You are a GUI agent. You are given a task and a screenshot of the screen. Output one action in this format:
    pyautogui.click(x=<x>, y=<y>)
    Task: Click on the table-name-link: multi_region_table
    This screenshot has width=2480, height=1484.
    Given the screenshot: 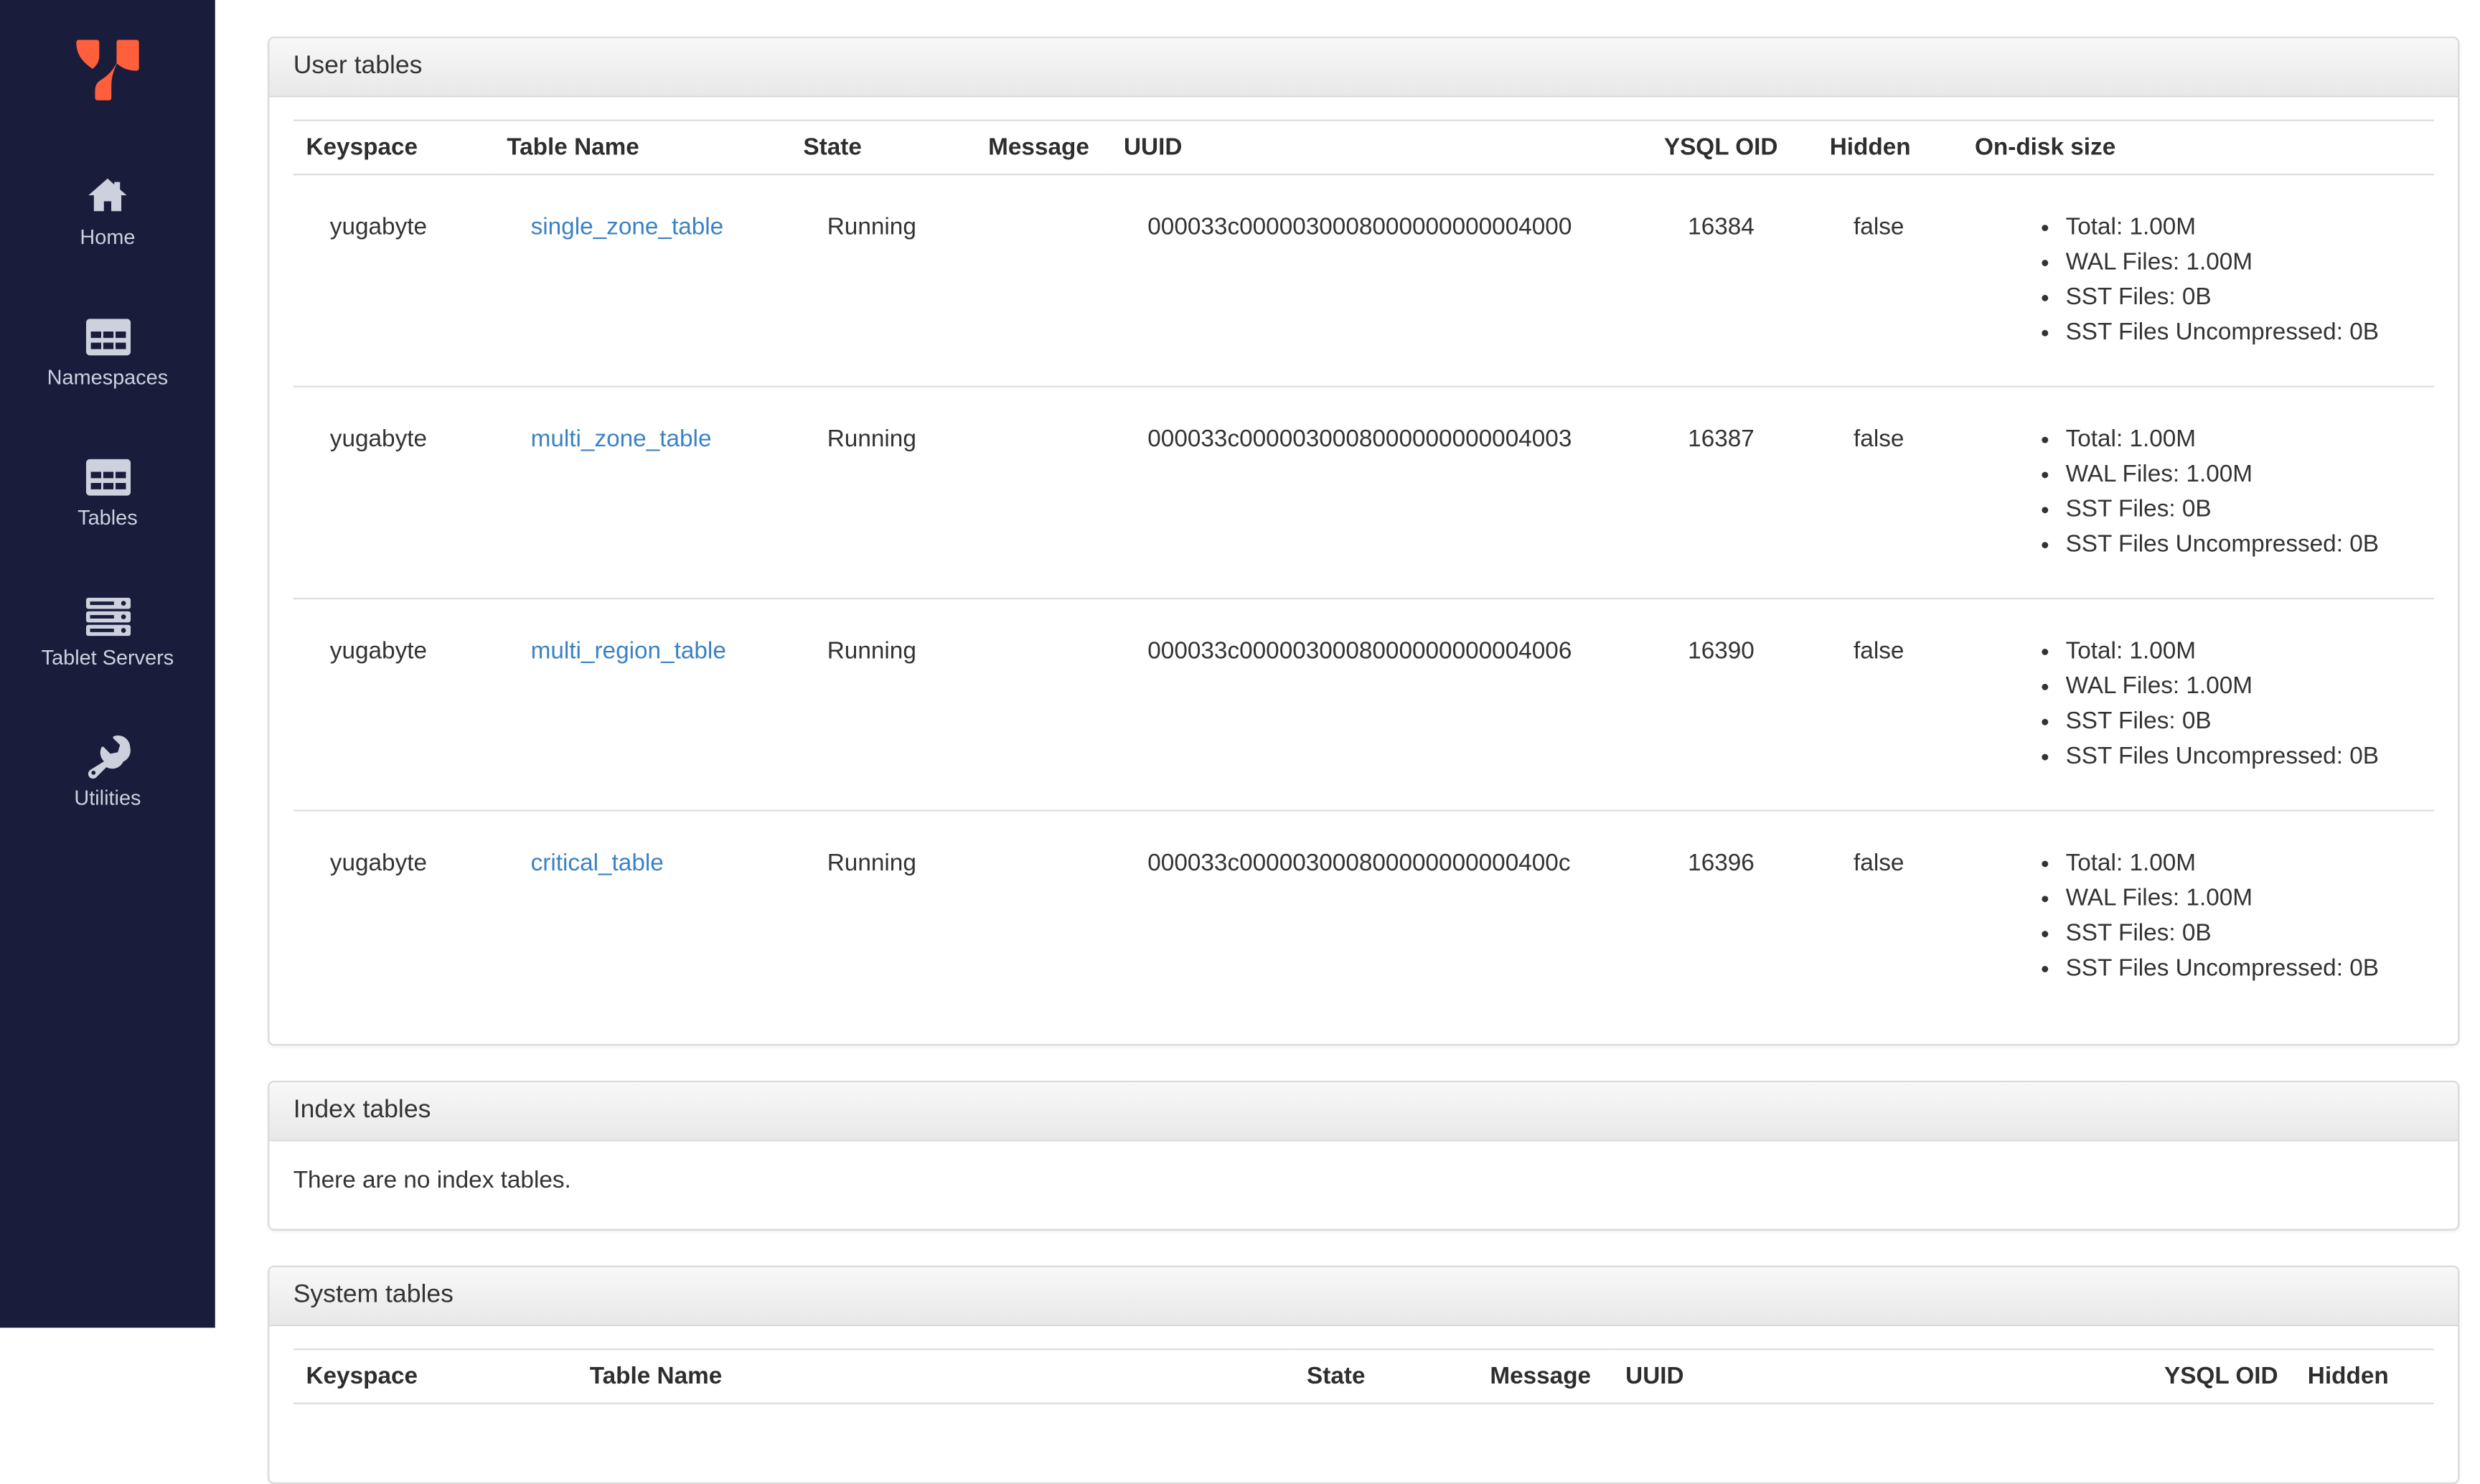 What is the action you would take?
    pyautogui.click(x=628, y=650)
    